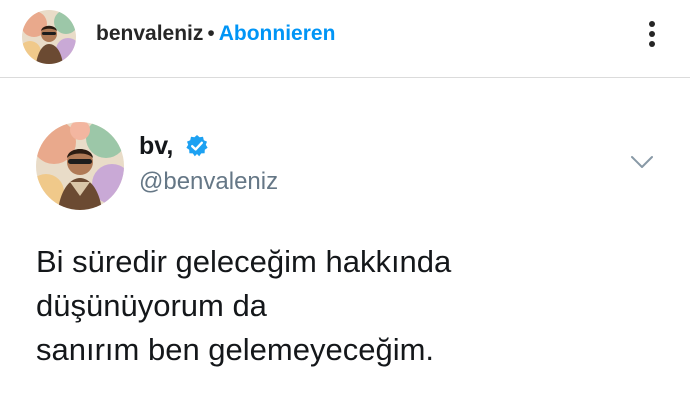 This screenshot has width=690, height=398. Describe the element at coordinates (244, 261) in the screenshot. I see `tweet-line: Bi süredir geleceğim hakkında` at that location.